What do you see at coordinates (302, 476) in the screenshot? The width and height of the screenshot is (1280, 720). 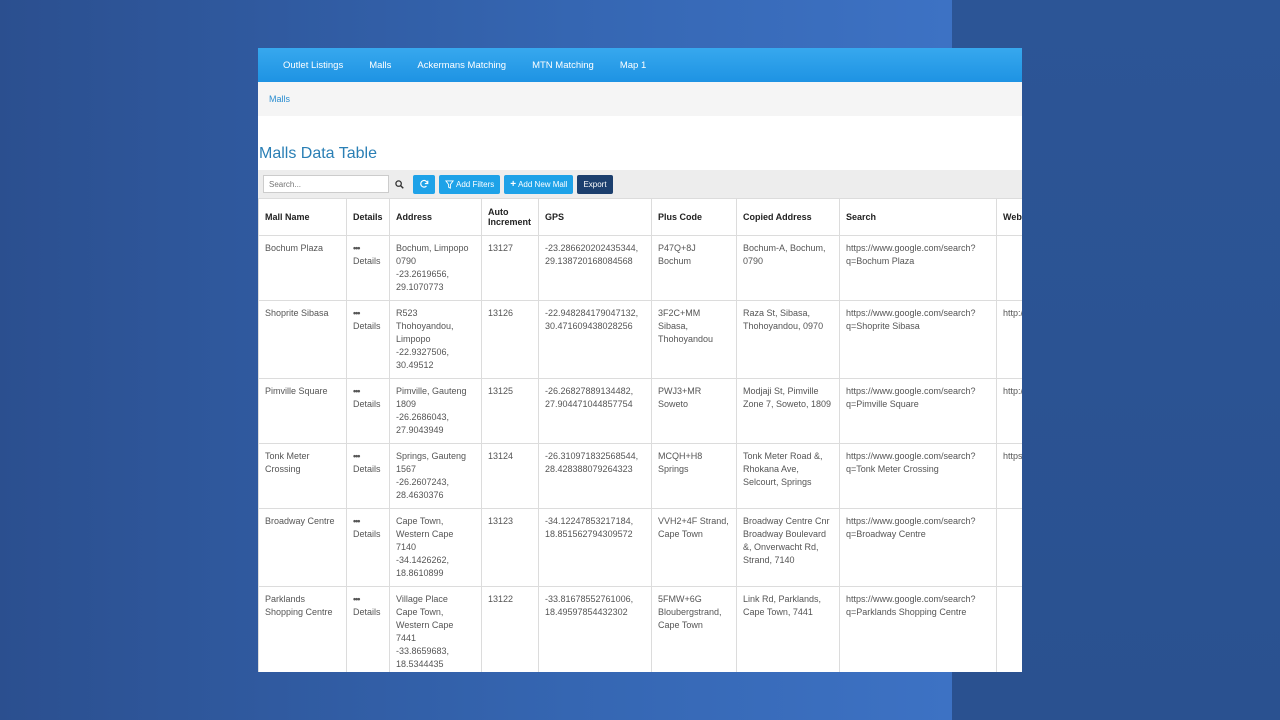 I see `cell-mall-name: Tonk Meter Crossing` at bounding box center [302, 476].